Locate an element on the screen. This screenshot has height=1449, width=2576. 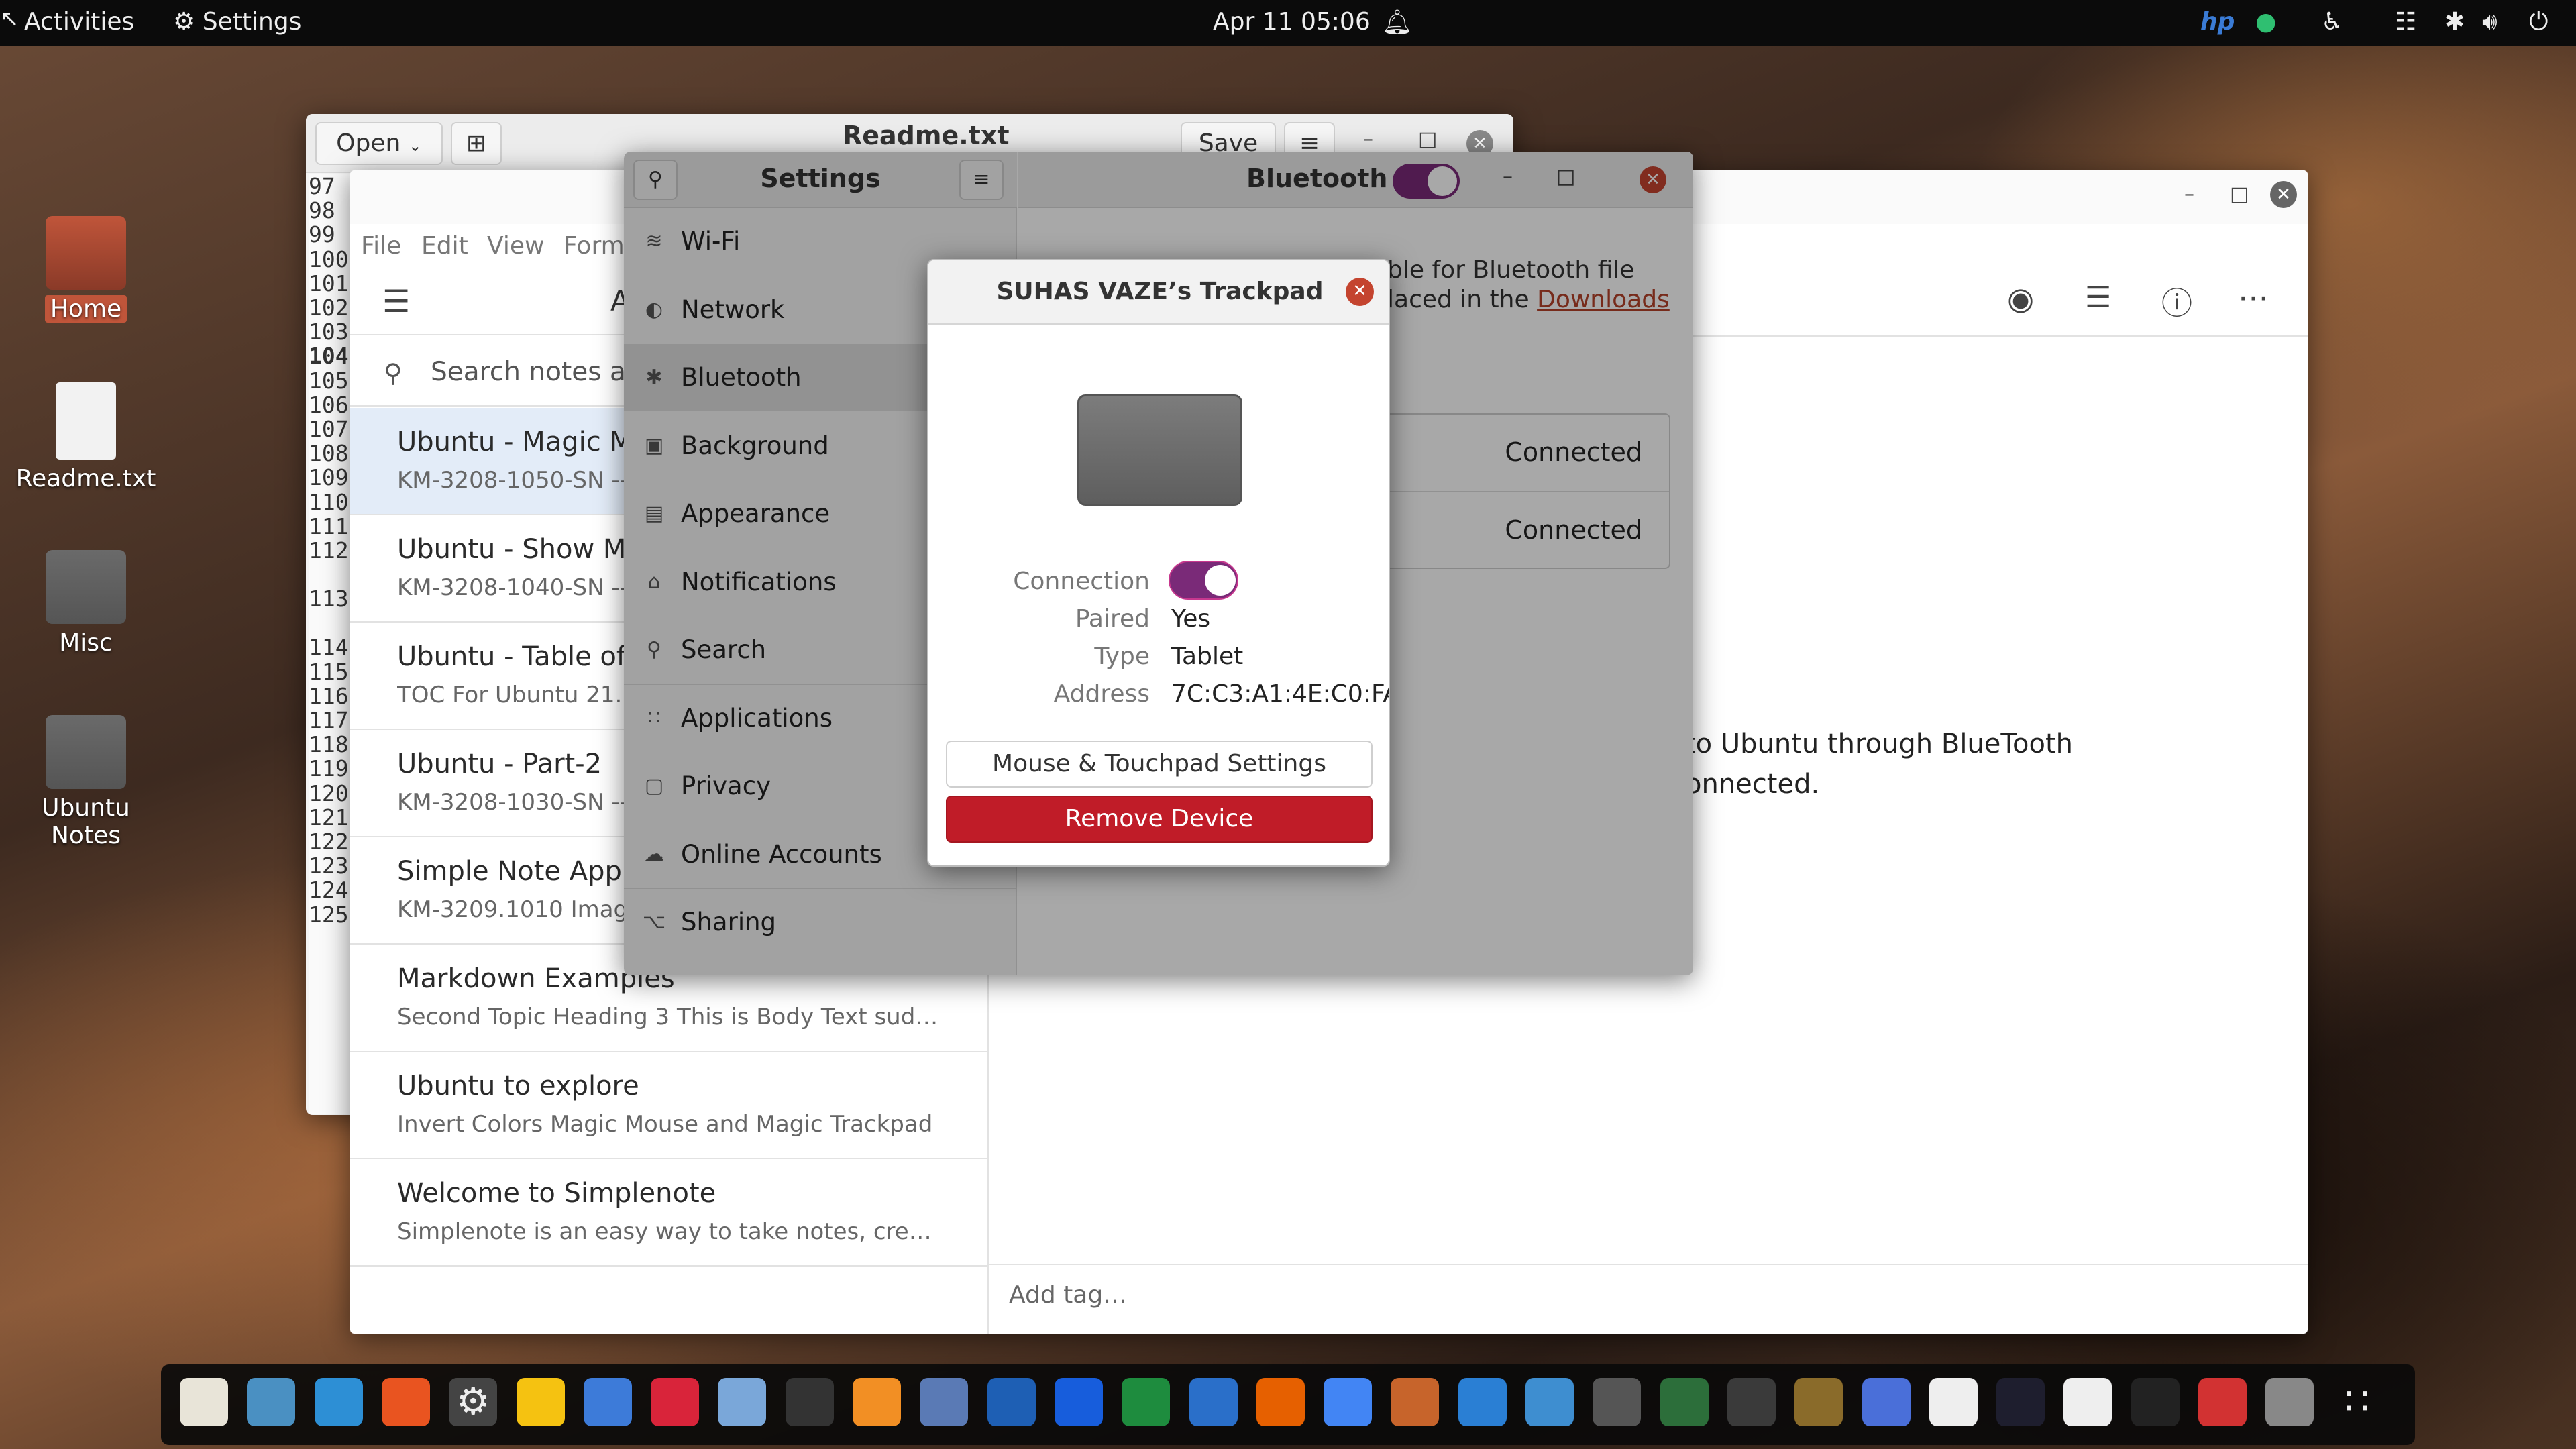
boxes-icon is located at coordinates (1751, 1402).